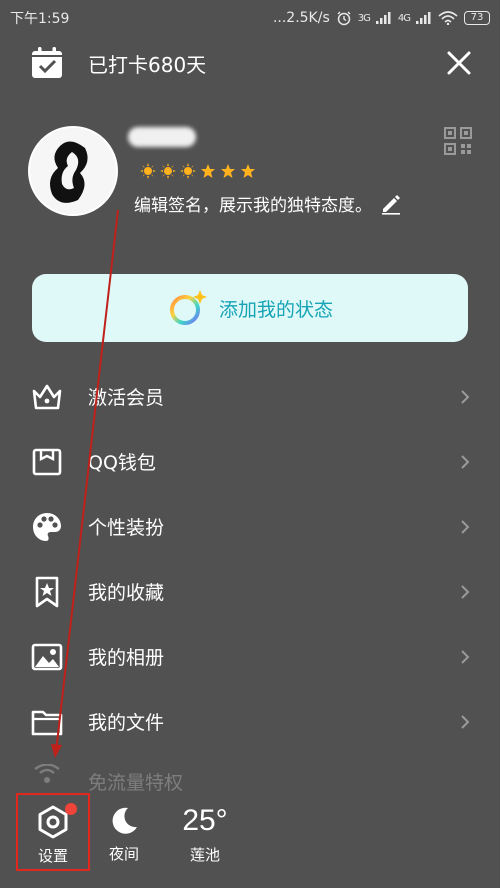 This screenshot has width=500, height=888. I want to click on checkin-days: 已打卡680天, so click(147, 63).